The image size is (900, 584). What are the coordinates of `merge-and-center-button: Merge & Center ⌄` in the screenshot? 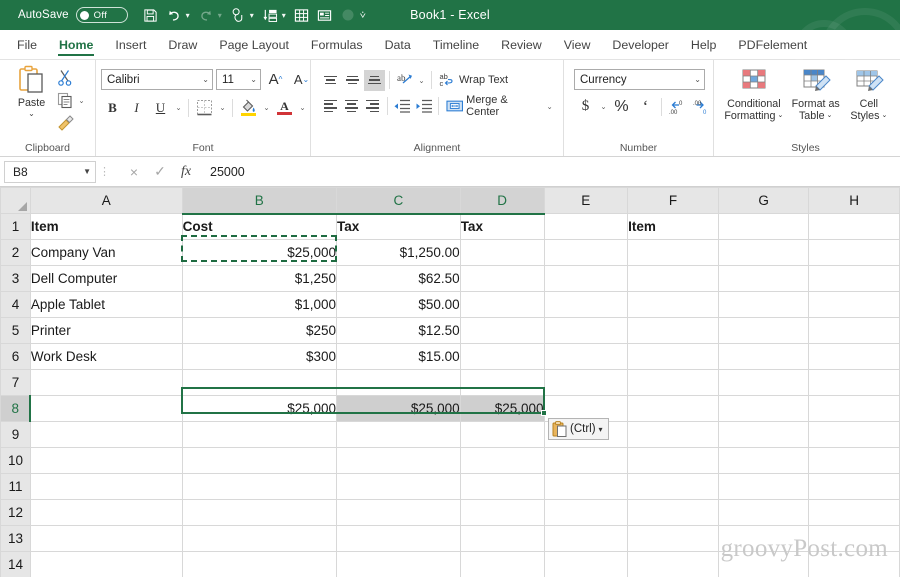 It's located at (500, 106).